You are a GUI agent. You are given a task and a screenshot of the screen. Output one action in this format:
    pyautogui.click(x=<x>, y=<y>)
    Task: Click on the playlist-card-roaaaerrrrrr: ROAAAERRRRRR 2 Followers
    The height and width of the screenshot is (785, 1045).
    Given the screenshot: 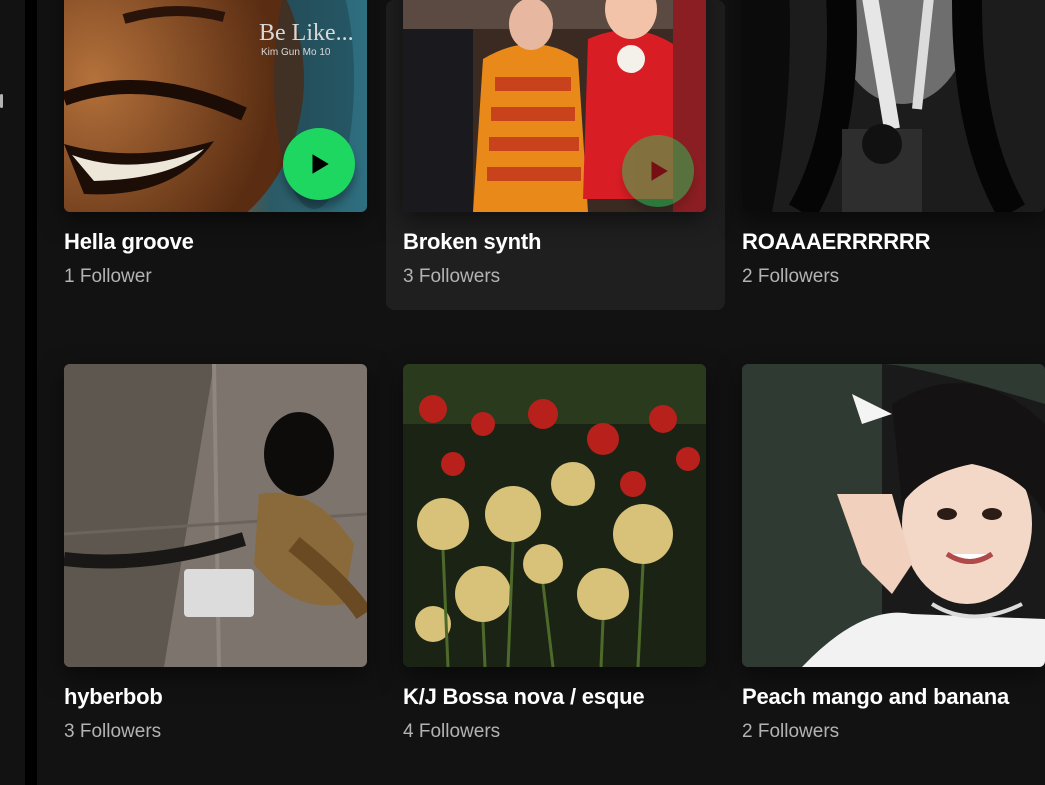 What is the action you would take?
    pyautogui.click(x=885, y=155)
    